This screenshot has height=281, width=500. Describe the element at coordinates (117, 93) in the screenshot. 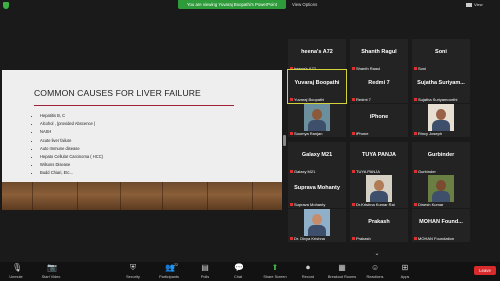

I see `slide-title: COMMON CAUSES FOR LIVER FAILURE` at that location.